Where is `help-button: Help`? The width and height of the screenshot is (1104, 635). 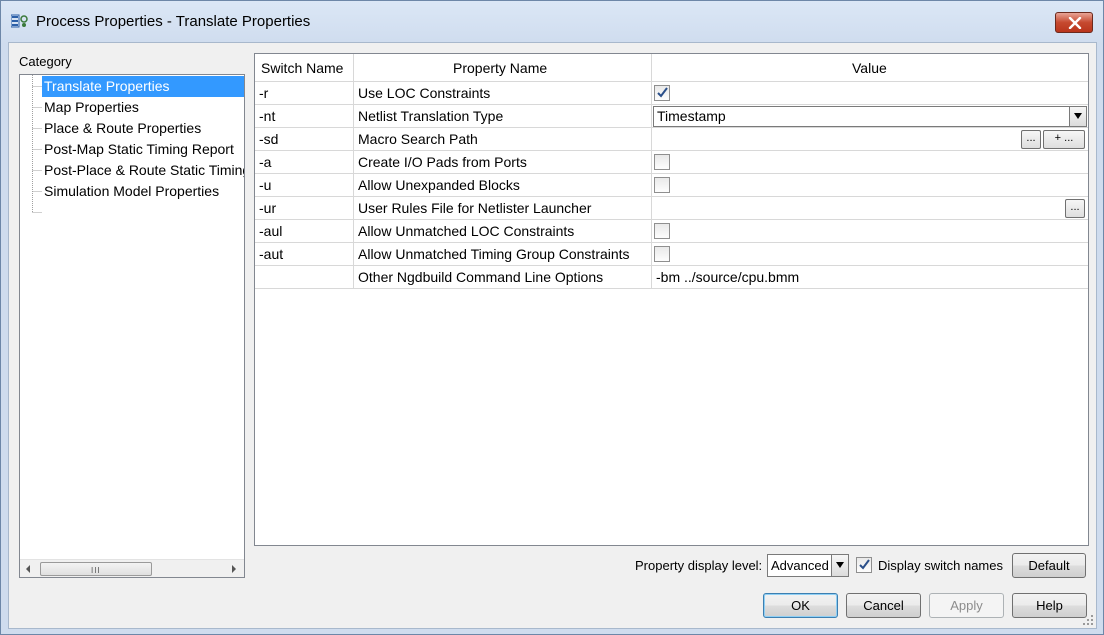 help-button: Help is located at coordinates (1049, 605).